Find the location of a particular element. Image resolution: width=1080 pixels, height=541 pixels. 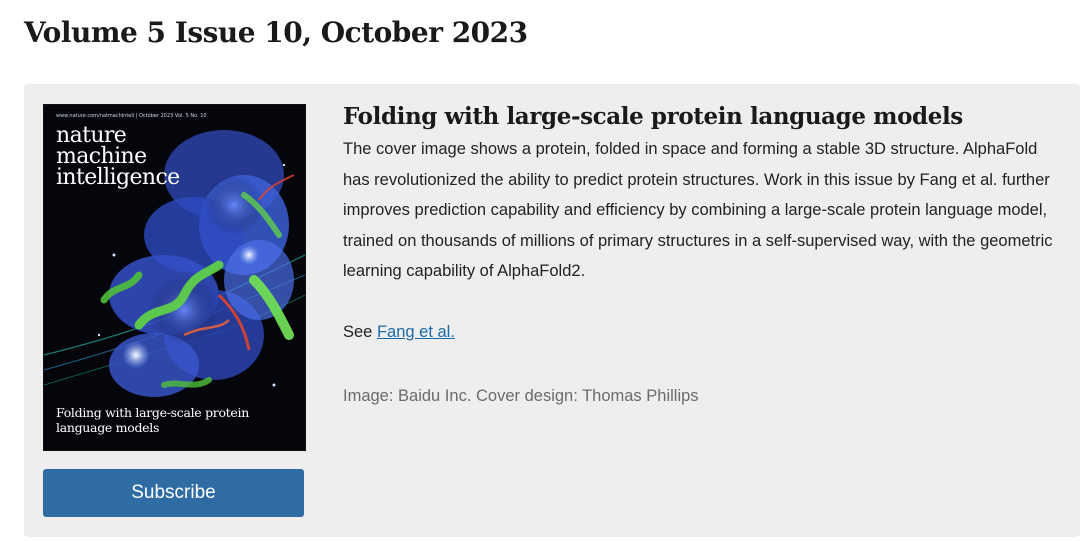

see-also-line: See Fang et al. is located at coordinates (399, 332).